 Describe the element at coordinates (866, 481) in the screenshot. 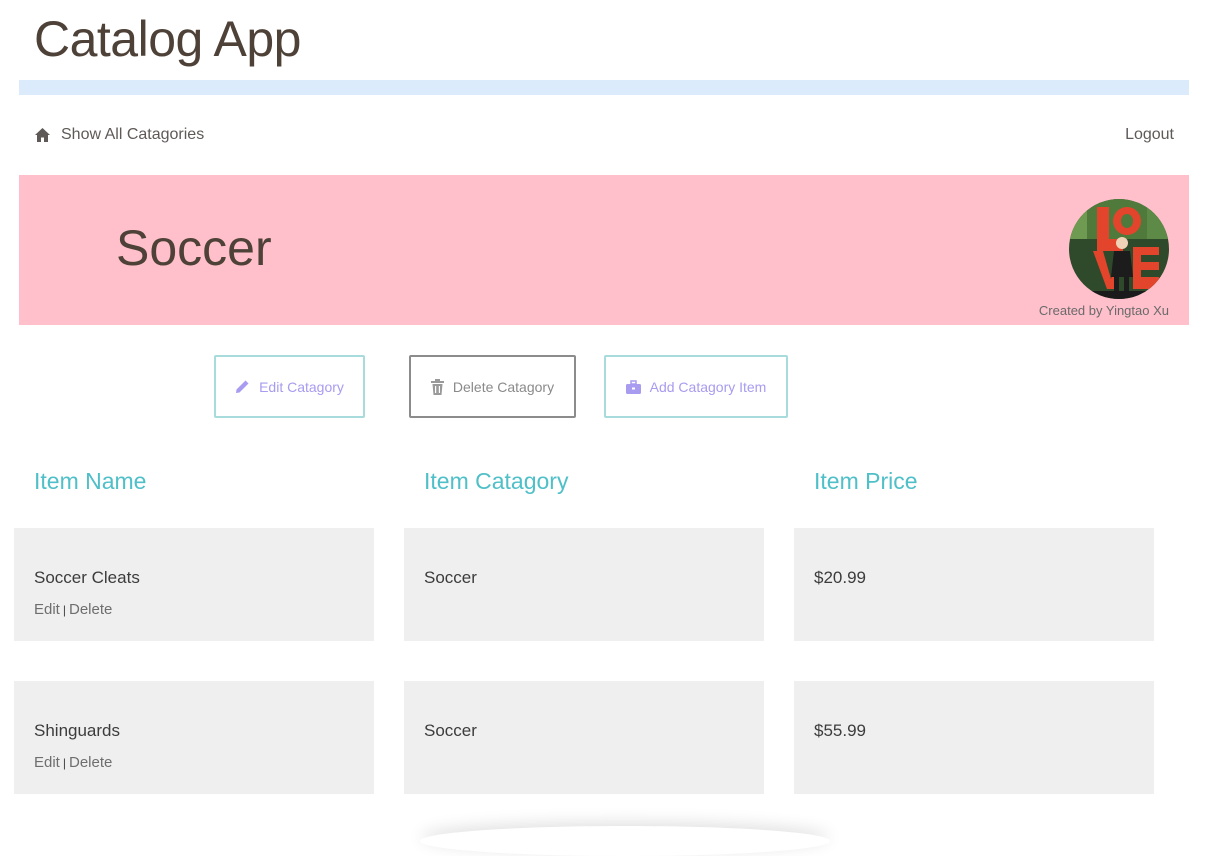

I see `column-header-item-price: Item Price` at that location.